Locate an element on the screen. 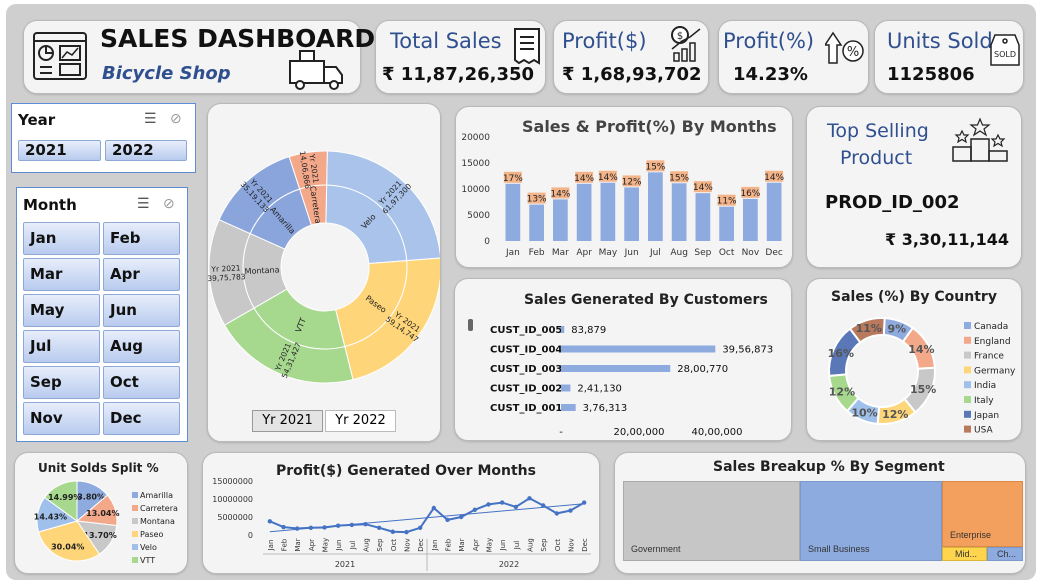 This screenshot has height=585, width=1041. segment-enterprise-label: Enterprise is located at coordinates (971, 535).